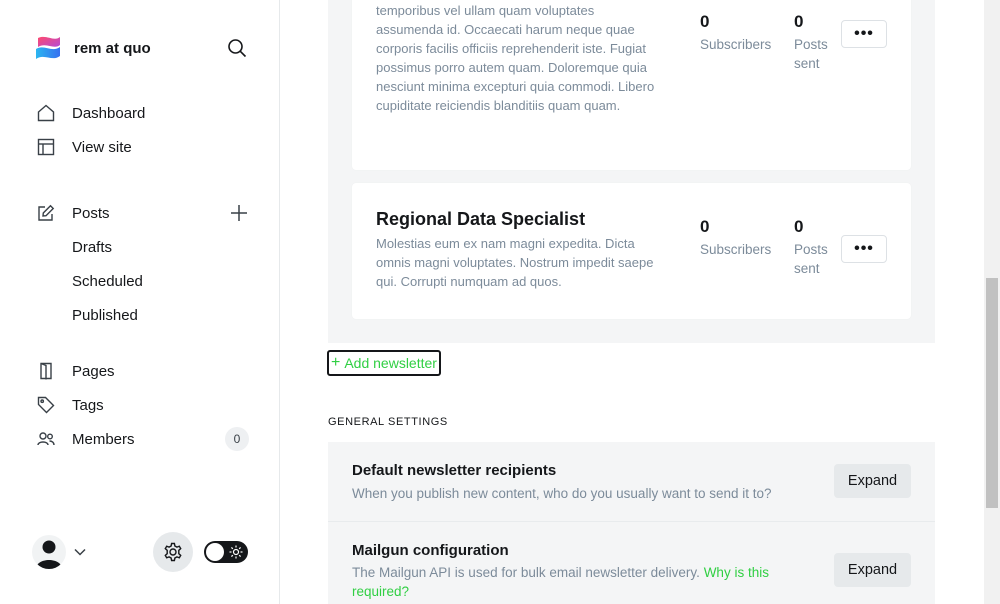  I want to click on sidebar-item-dashboard: Dashboard, so click(90, 113).